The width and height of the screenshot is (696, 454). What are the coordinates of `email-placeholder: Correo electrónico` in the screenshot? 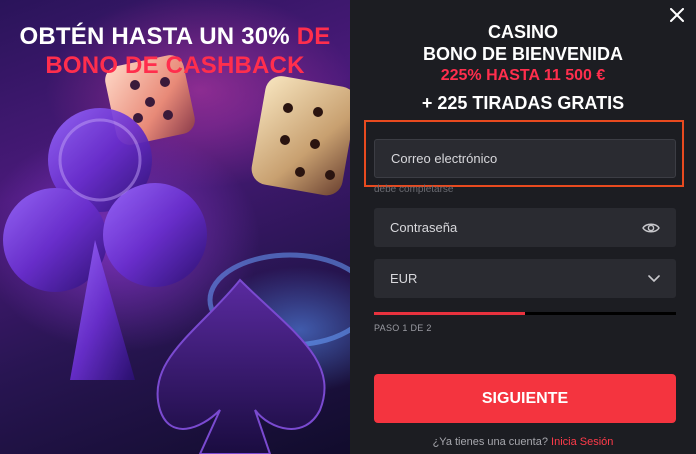 It's located at (444, 158).